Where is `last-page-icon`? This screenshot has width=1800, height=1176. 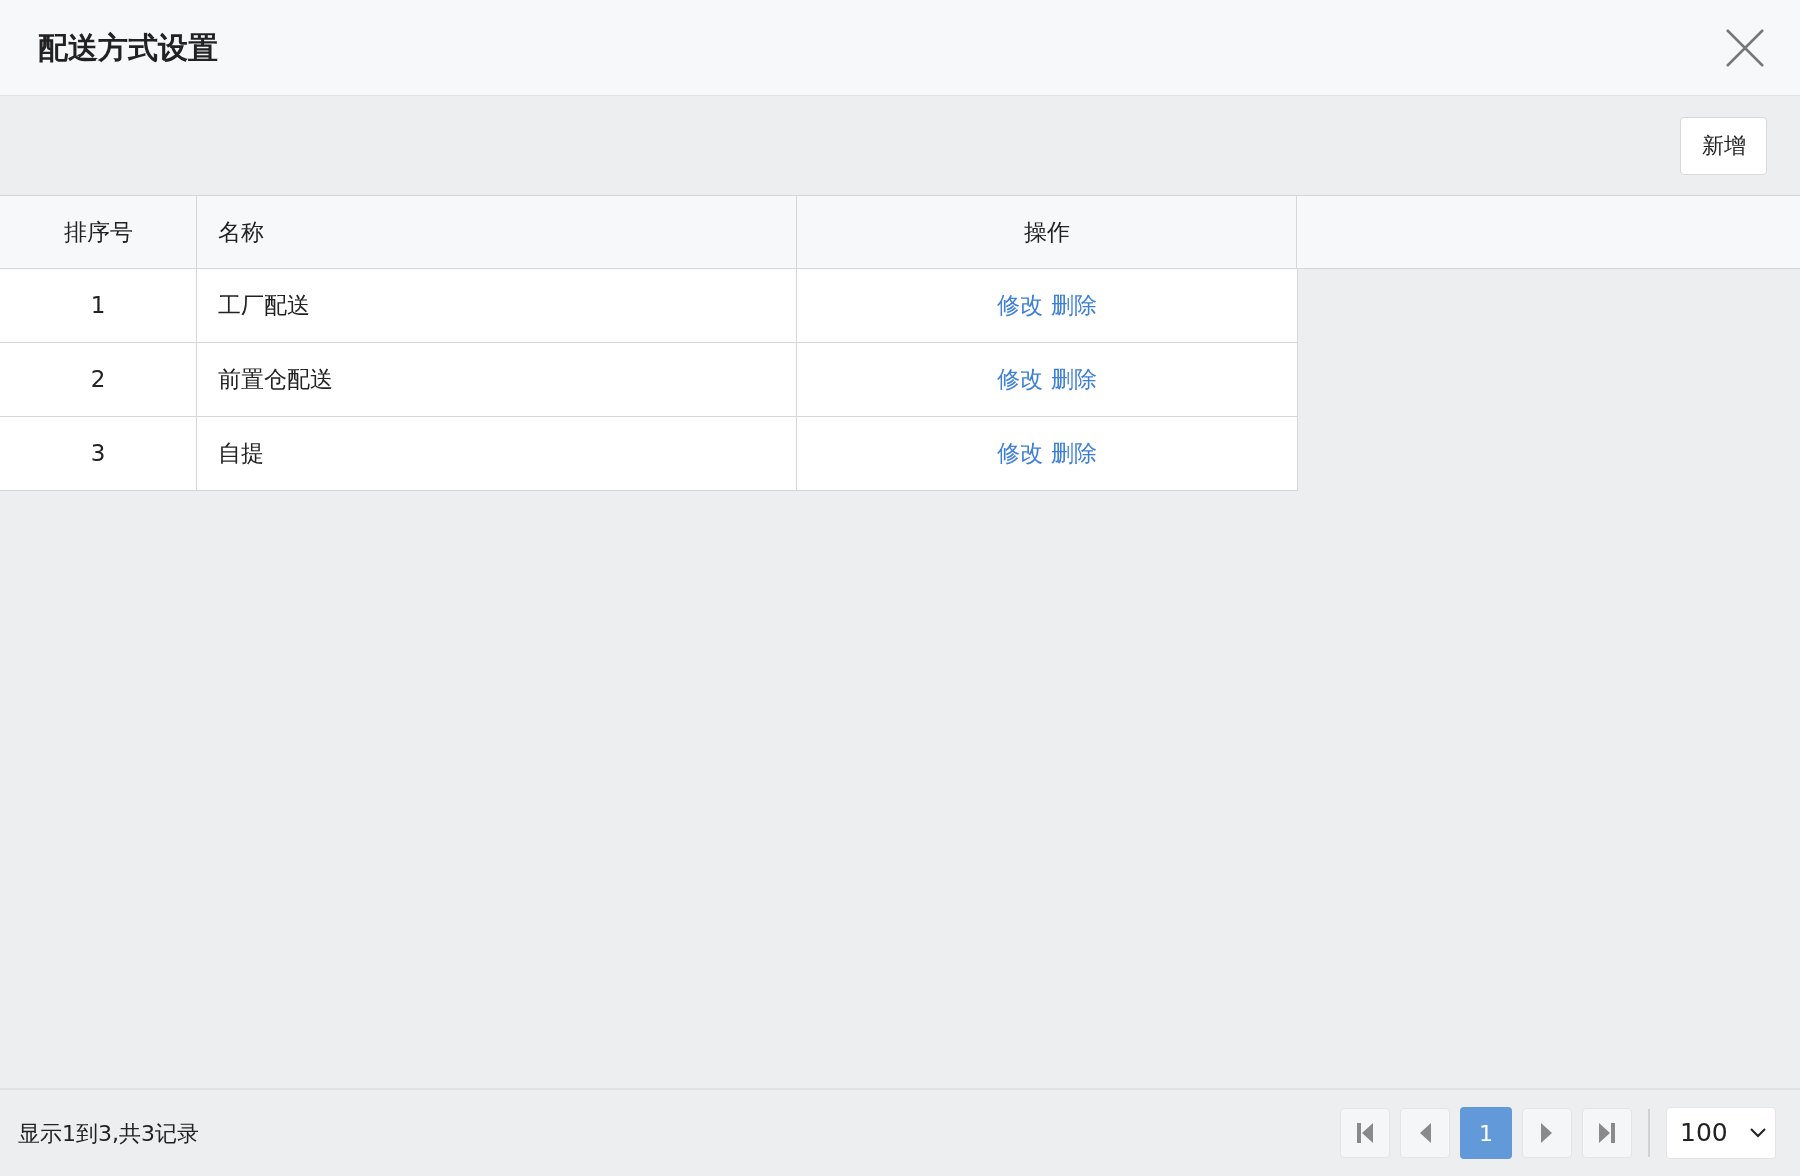
last-page-icon is located at coordinates (1607, 1133).